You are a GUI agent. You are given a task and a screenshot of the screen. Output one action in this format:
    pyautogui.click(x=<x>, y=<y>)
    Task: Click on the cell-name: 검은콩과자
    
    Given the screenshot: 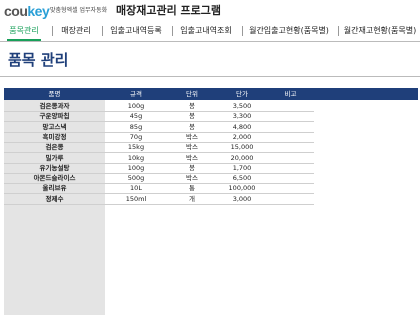 What is the action you would take?
    pyautogui.click(x=54, y=106)
    